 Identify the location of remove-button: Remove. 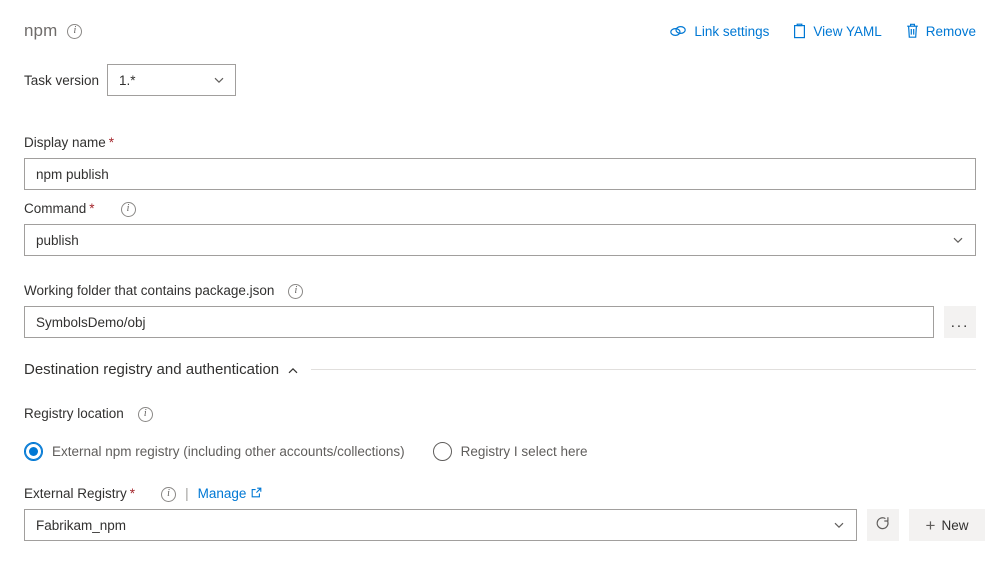
(941, 31).